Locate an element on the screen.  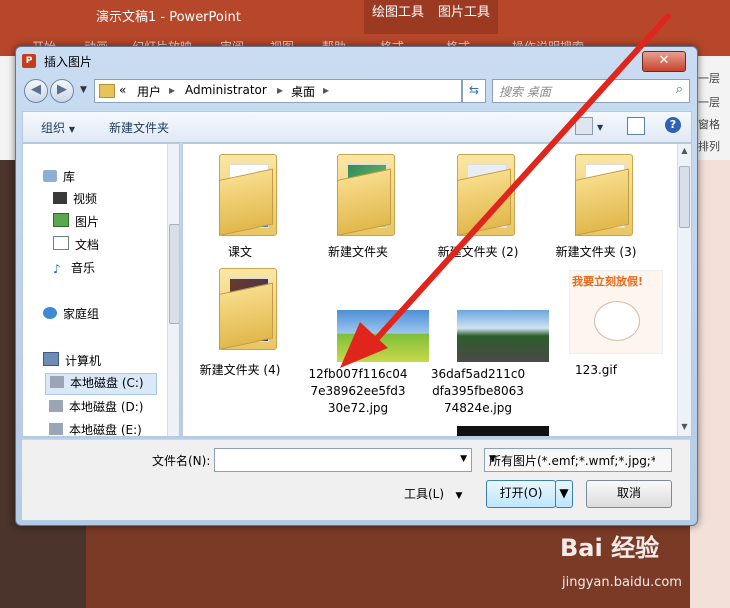
file-item-image: 12fb007f116c04 7e38962ee5fd3 30e72.jpg is located at coordinates (366, 343).